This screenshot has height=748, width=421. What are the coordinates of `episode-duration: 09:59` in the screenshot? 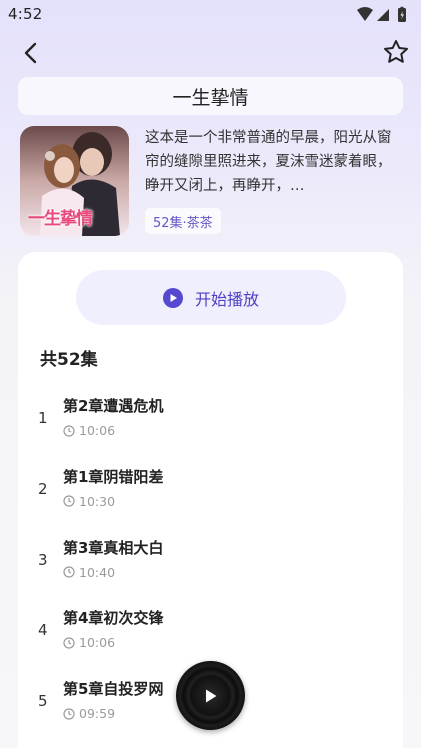 It's located at (89, 713).